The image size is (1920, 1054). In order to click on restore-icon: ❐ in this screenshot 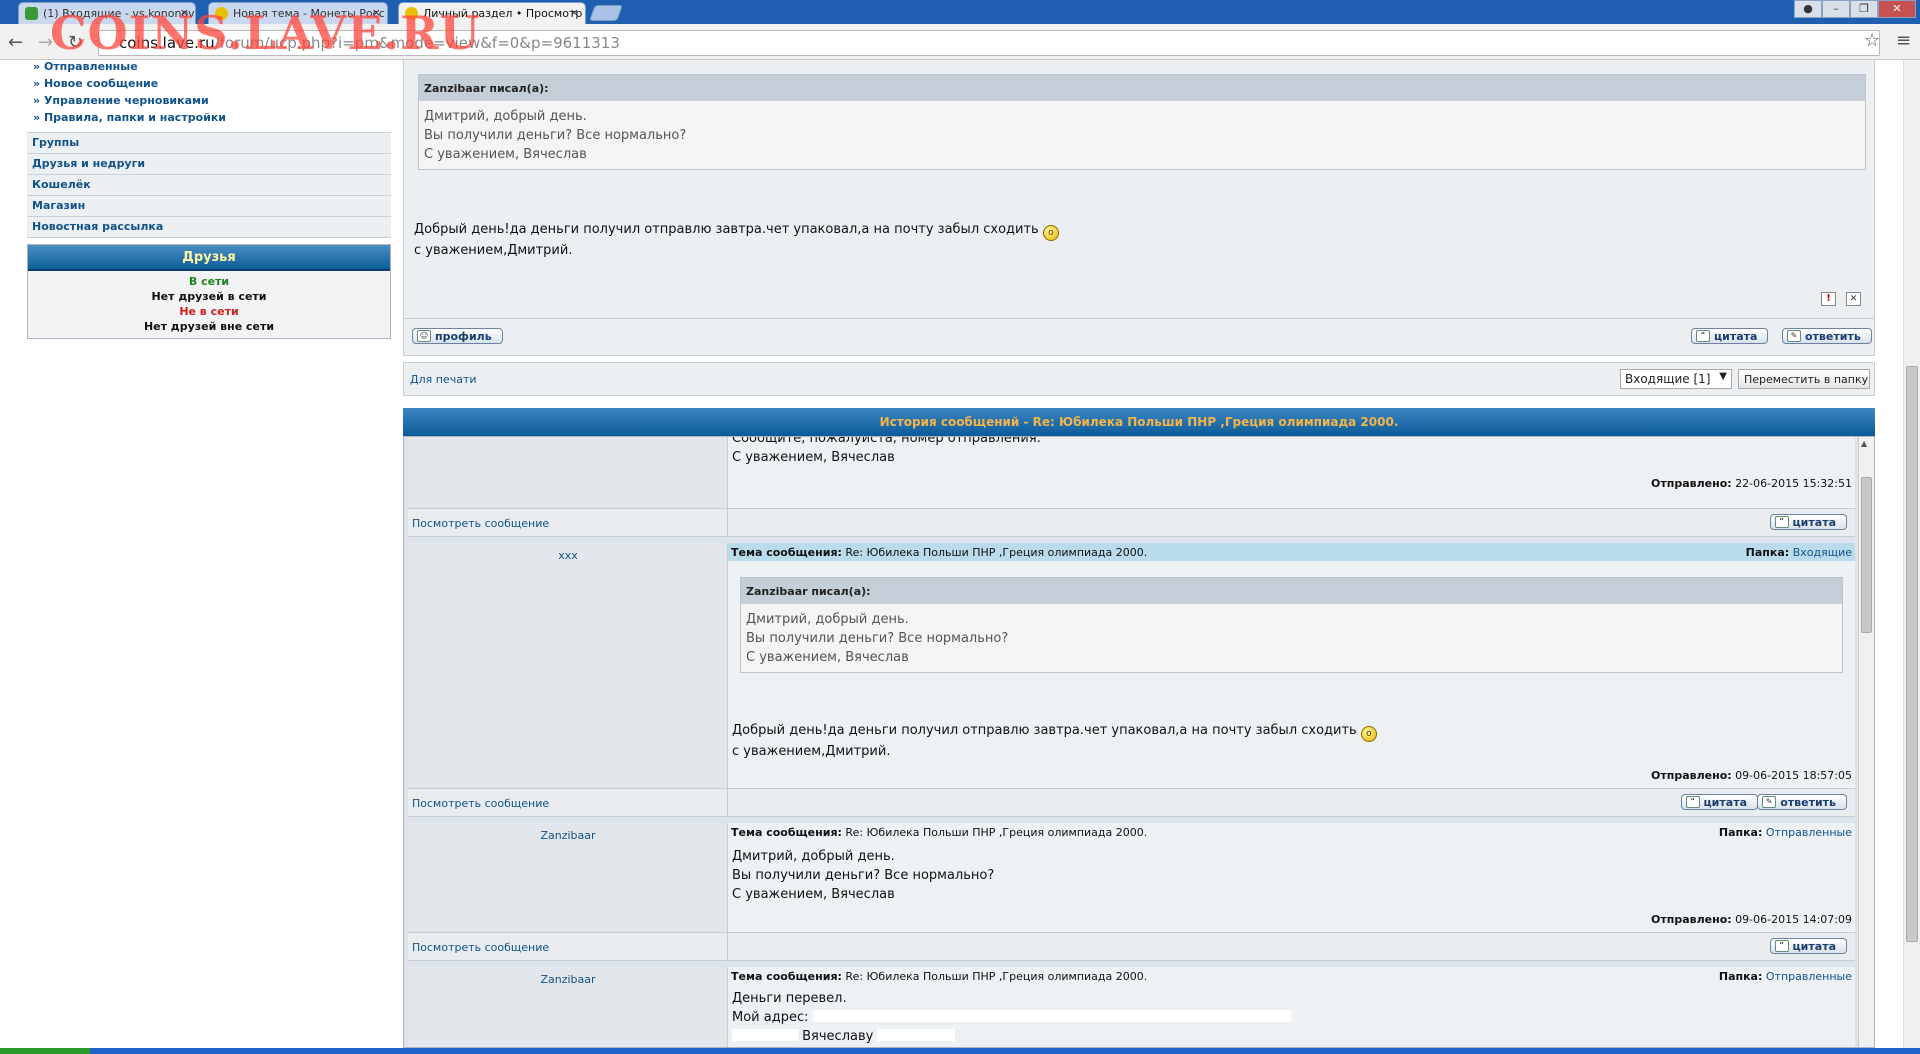, I will do `click(1864, 9)`.